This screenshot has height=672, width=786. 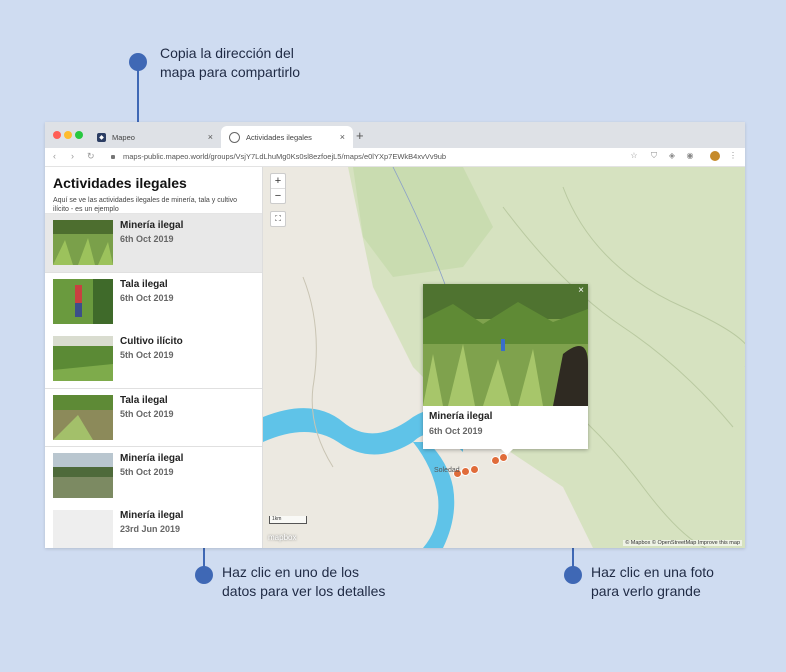 I want to click on zoom-in-button: +, so click(x=278, y=181).